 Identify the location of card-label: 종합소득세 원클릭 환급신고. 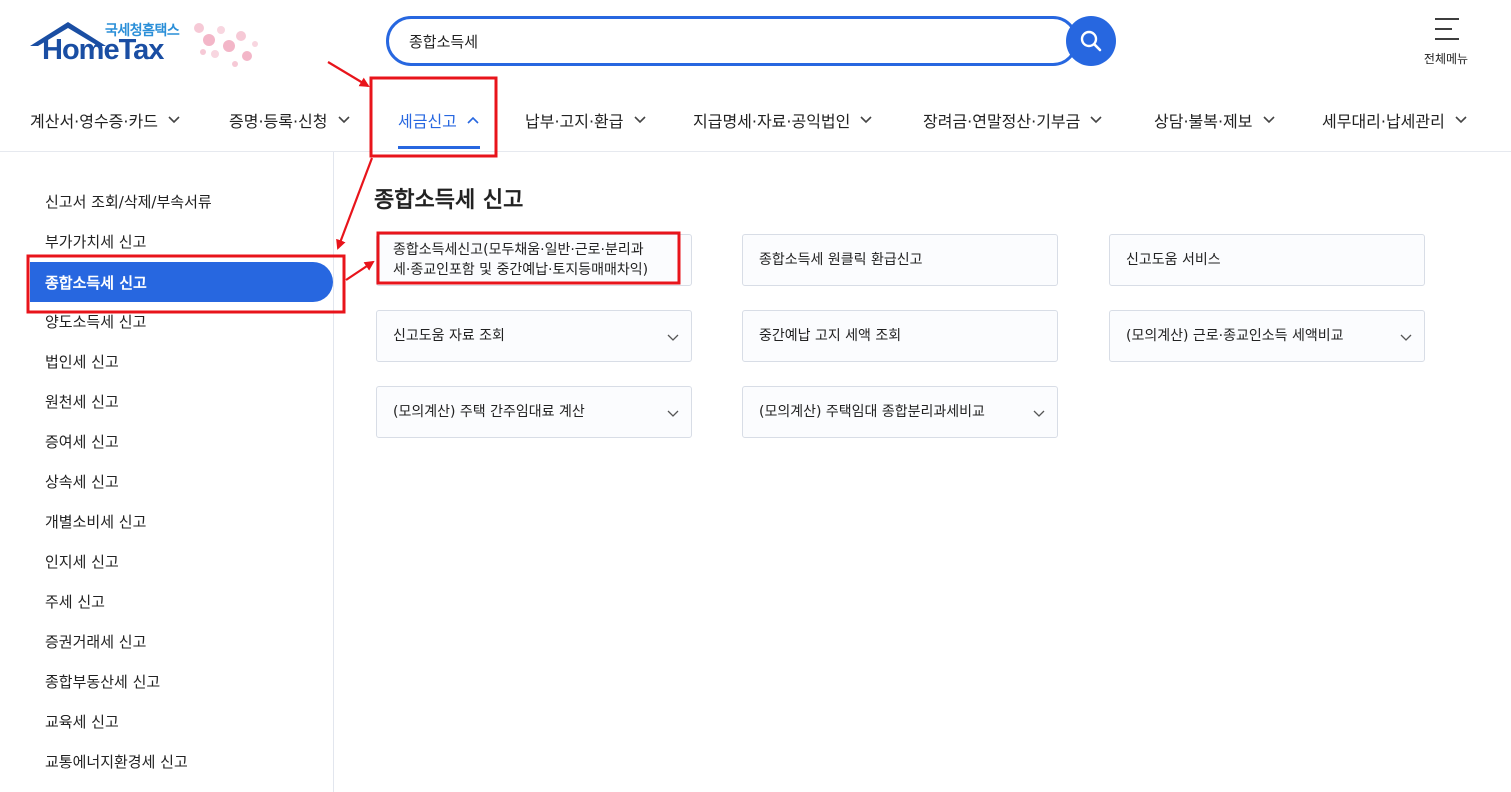
(841, 260).